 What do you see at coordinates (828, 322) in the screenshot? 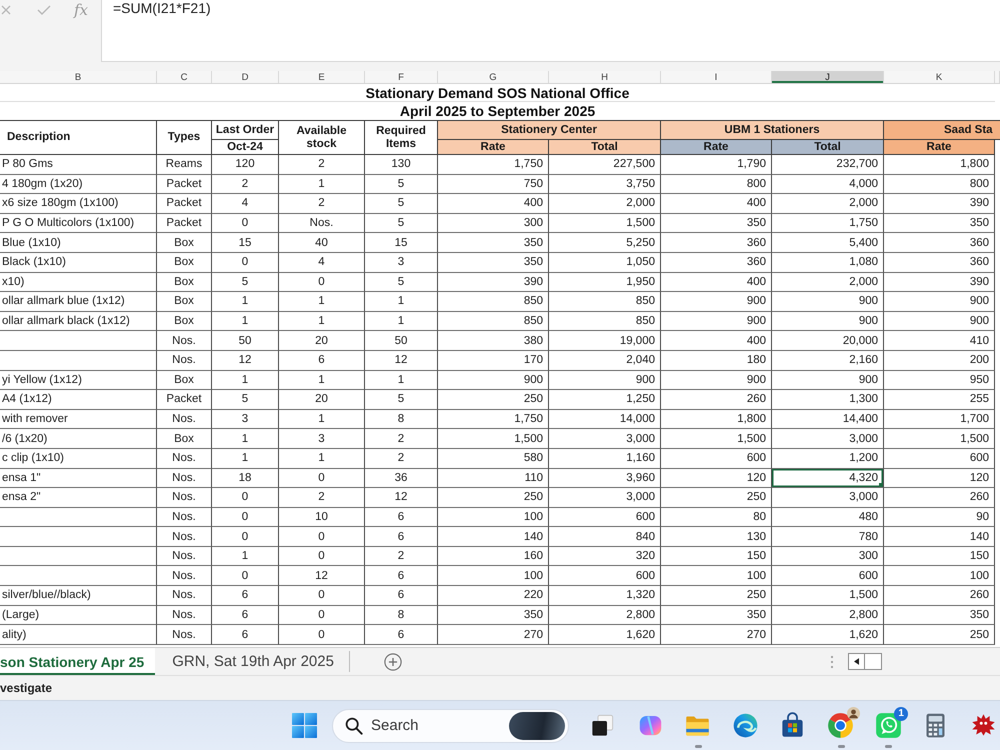
I see `table-cell: 900` at bounding box center [828, 322].